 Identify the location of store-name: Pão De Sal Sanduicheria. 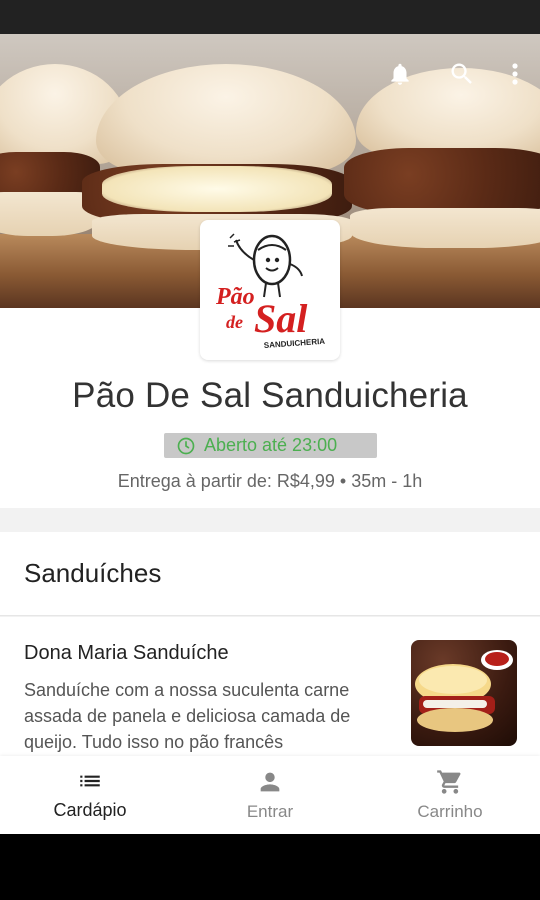
(270, 395).